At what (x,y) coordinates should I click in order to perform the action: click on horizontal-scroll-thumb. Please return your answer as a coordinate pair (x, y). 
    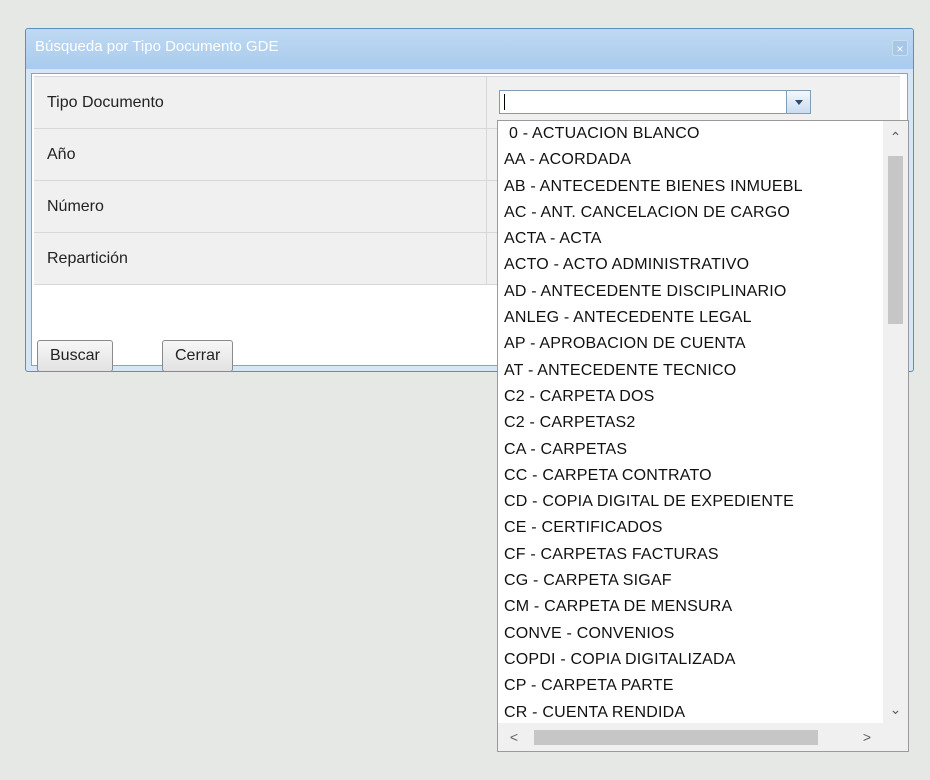
    Looking at the image, I should click on (676, 737).